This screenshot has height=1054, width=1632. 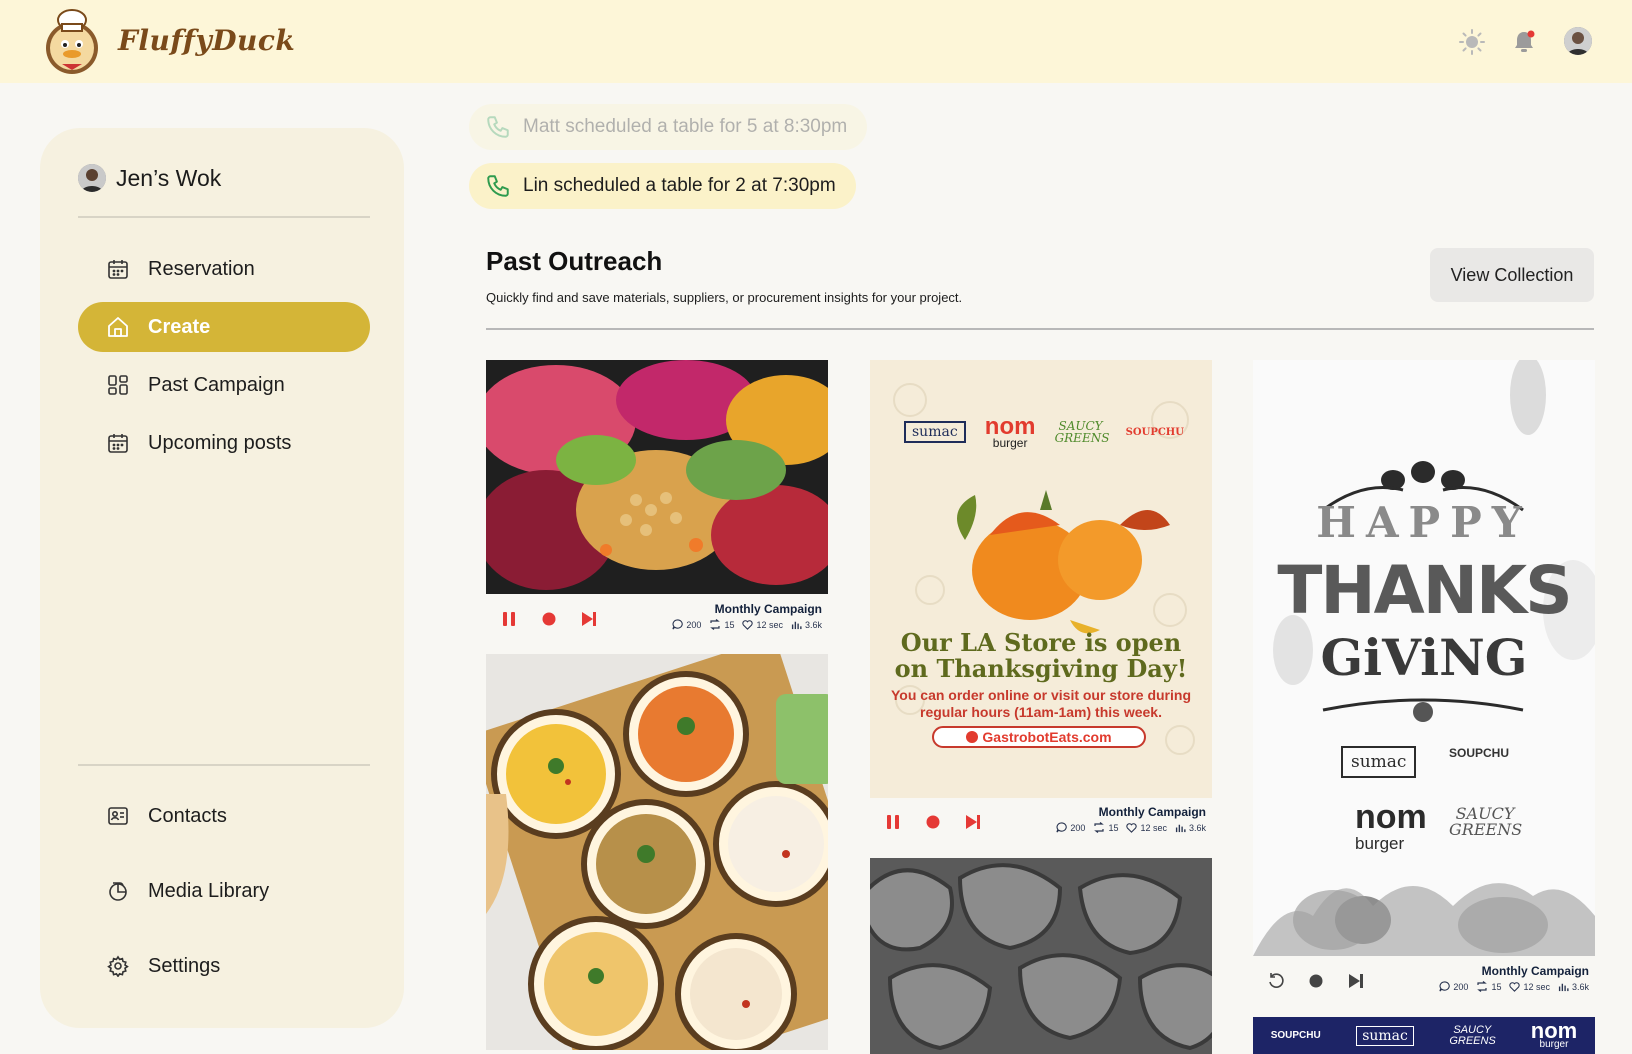 I want to click on likes-stat: 12 sec, so click(x=1529, y=986).